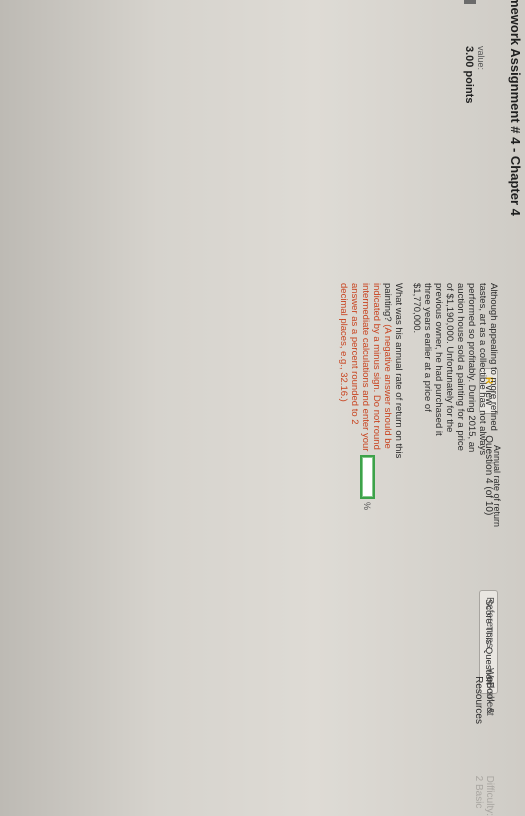 The width and height of the screenshot is (525, 816). What do you see at coordinates (469, 75) in the screenshot?
I see `points-value: 3.00 points` at bounding box center [469, 75].